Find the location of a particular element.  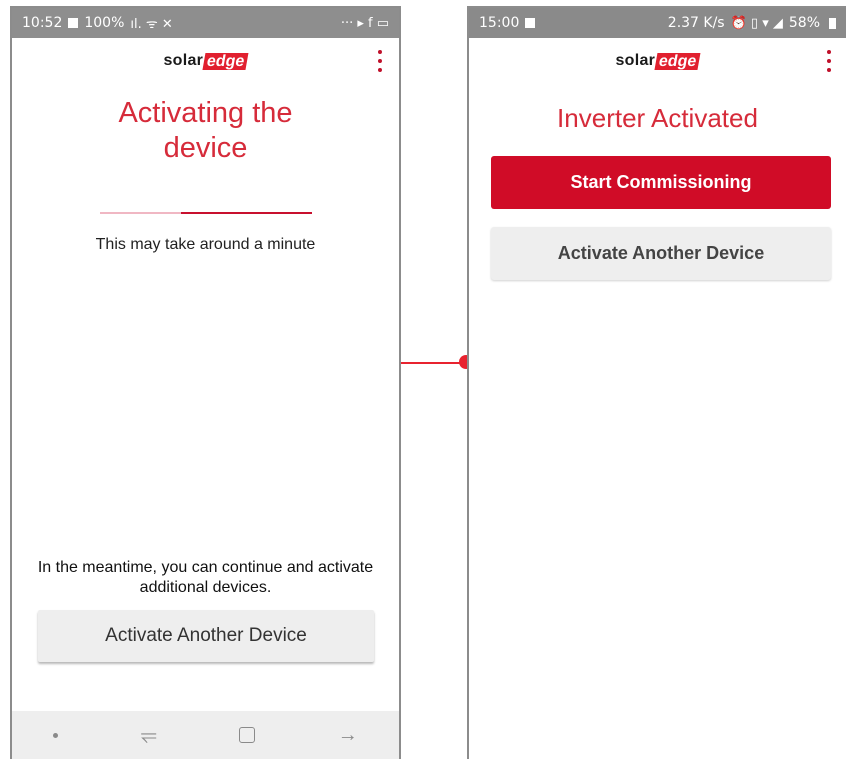

notification-icon is located at coordinates (73, 23).